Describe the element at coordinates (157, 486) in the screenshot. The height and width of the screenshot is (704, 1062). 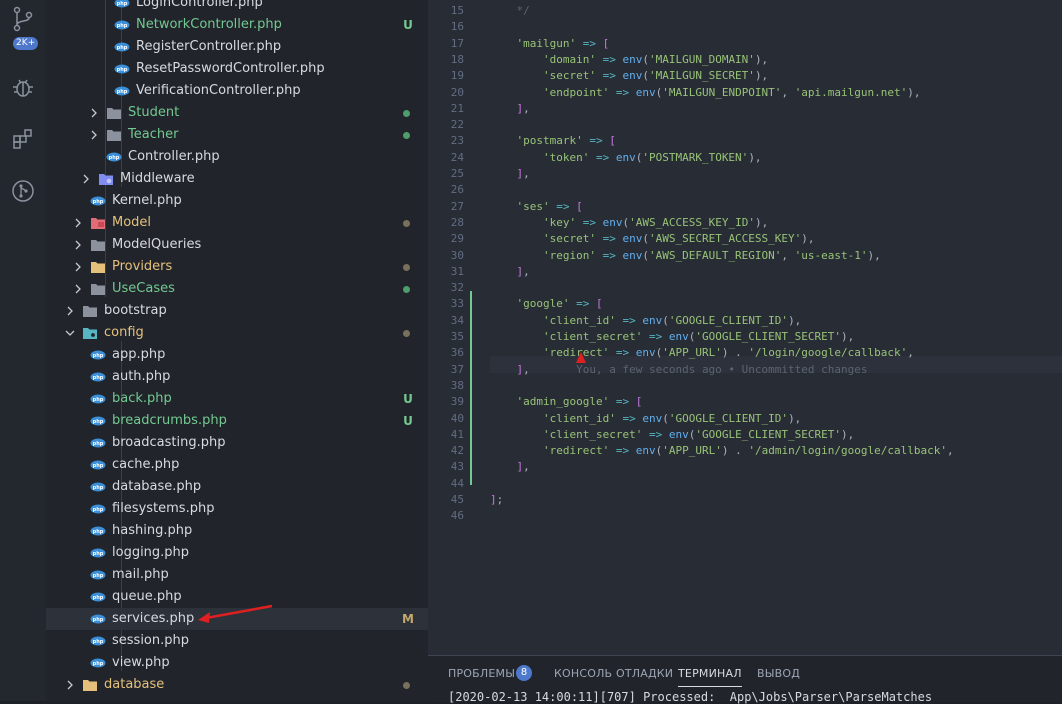
I see `file-label: database.php` at that location.